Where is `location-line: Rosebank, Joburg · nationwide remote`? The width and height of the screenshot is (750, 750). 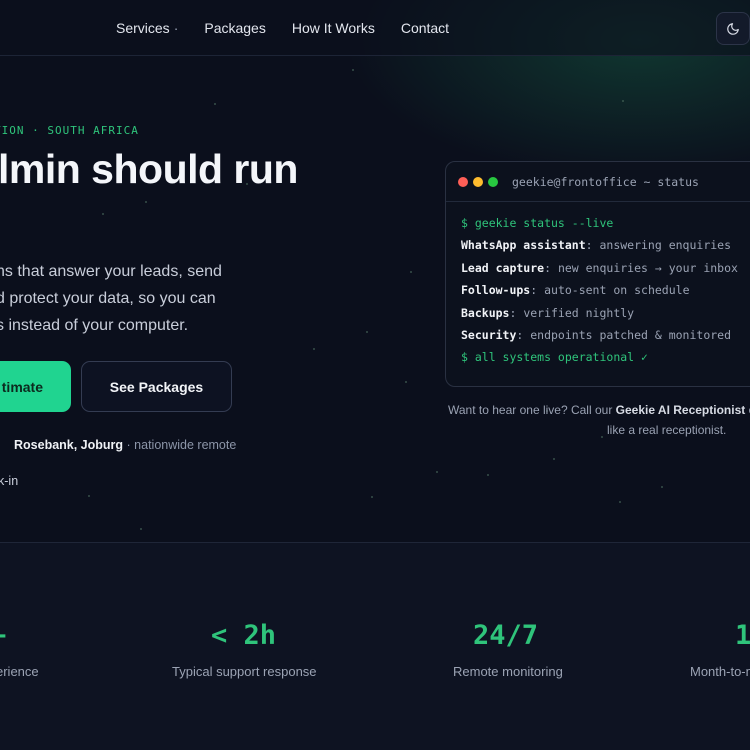
location-line: Rosebank, Joburg · nationwide remote is located at coordinates (125, 445).